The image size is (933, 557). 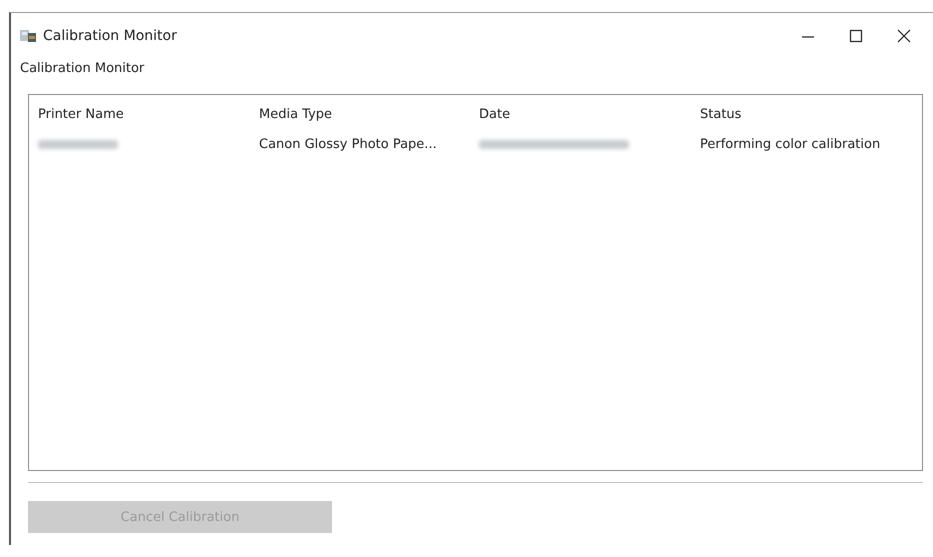 What do you see at coordinates (494, 114) in the screenshot?
I see `column-header: Date` at bounding box center [494, 114].